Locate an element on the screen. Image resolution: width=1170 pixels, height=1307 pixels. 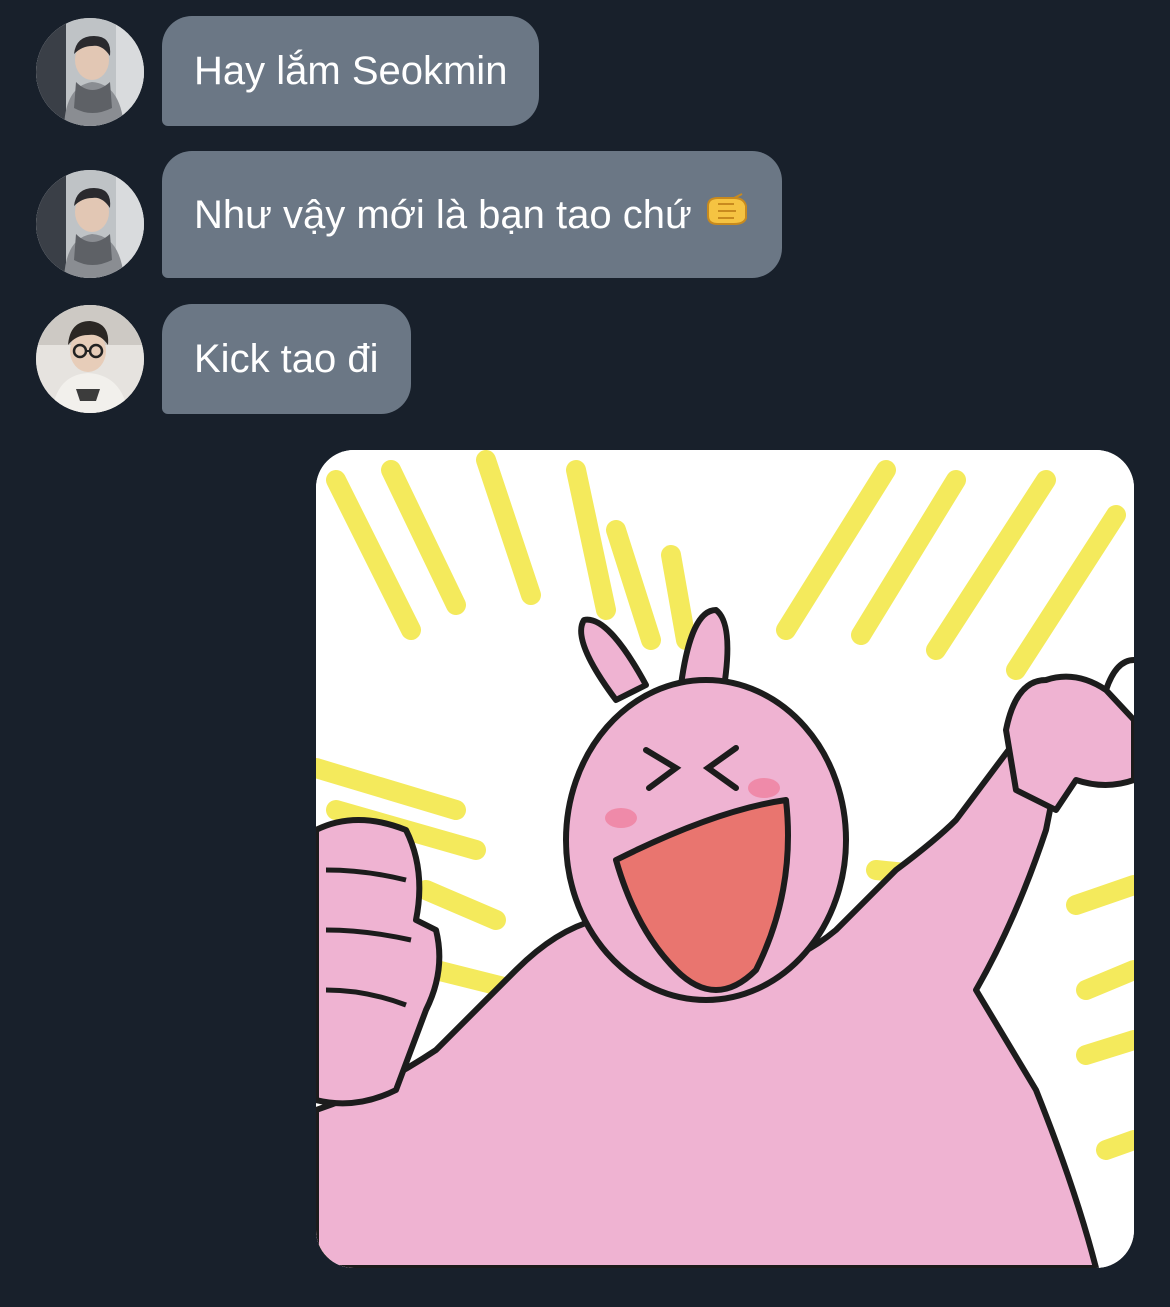
message-bubble: Hay lắm Seokmin is located at coordinates (351, 71).